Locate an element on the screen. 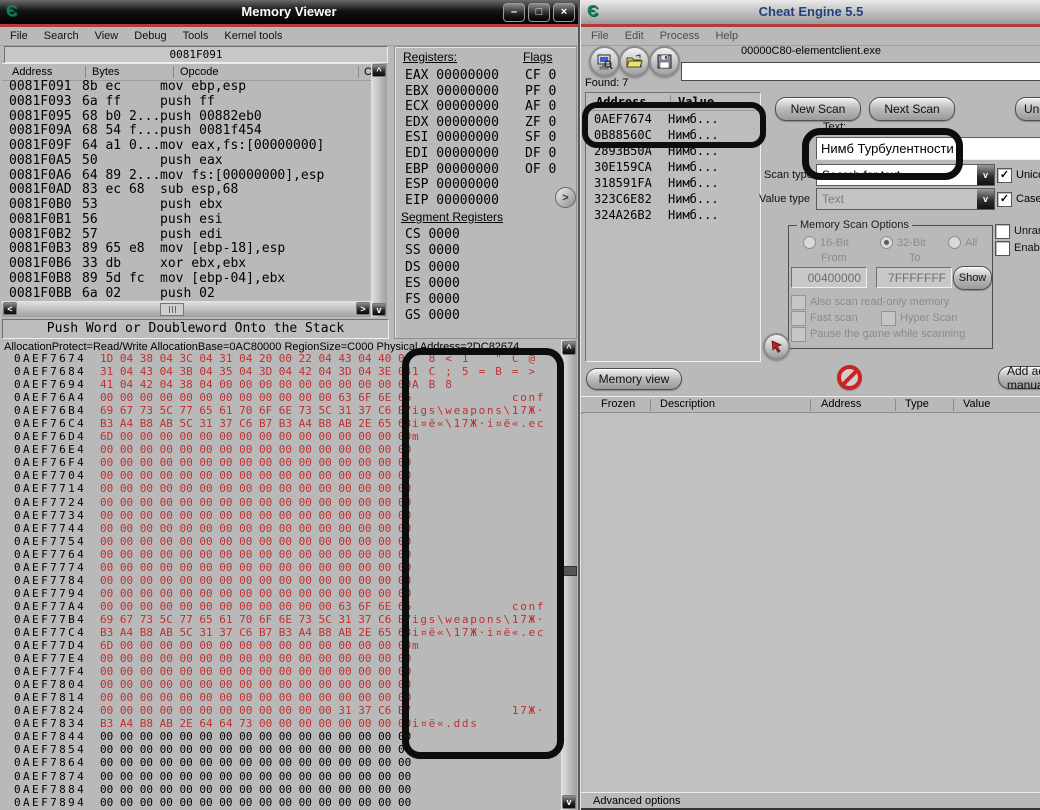 The height and width of the screenshot is (810, 1040). disasm-row: 0081F0B0 53 push ebx is located at coordinates (186, 205).